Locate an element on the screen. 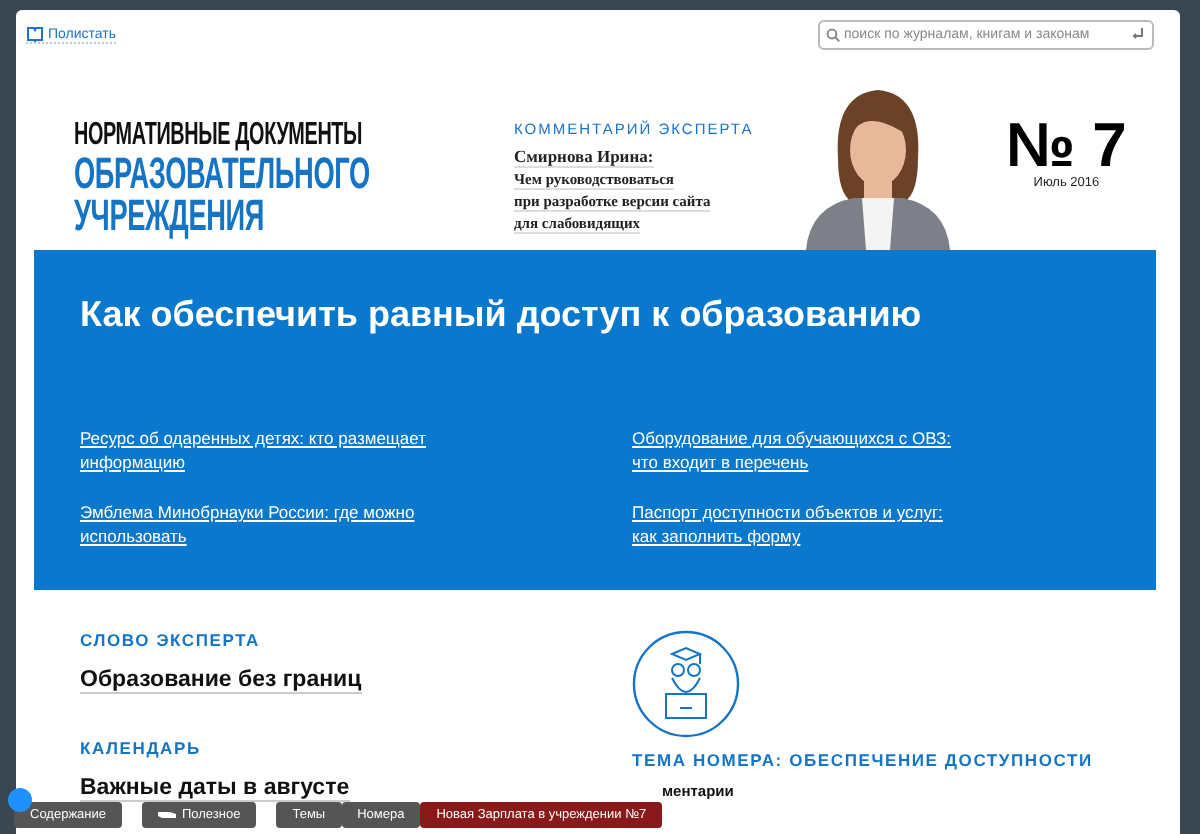 This screenshot has width=1200, height=834. author-name: Смирнова Ирина: is located at coordinates (584, 157).